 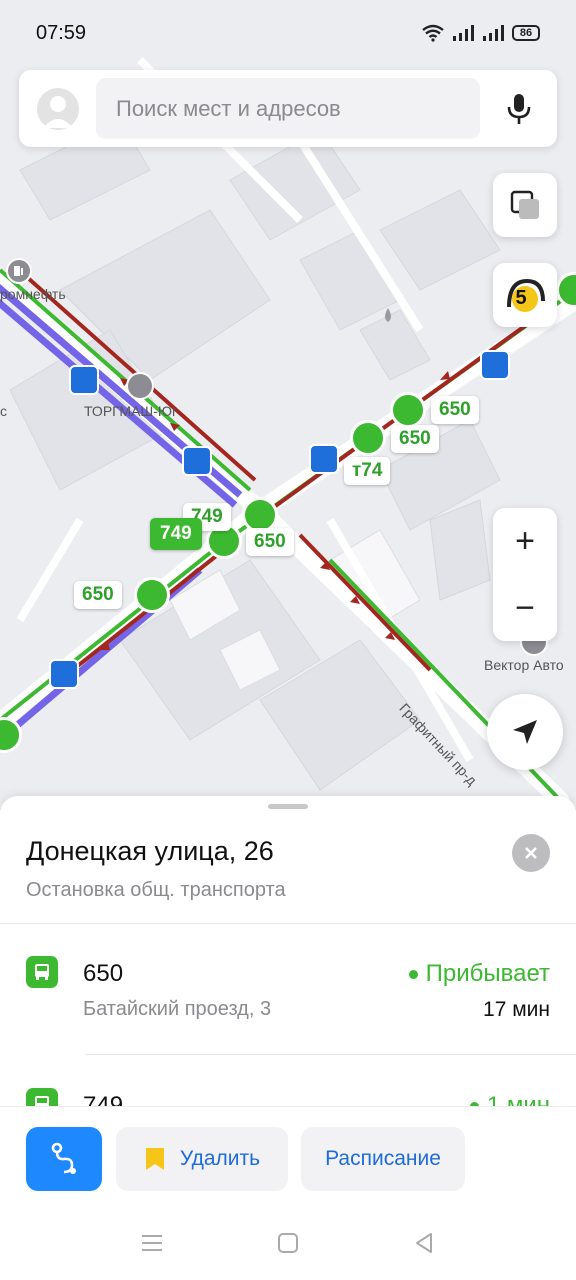 What do you see at coordinates (156, 890) in the screenshot?
I see `stop-subtitle: Остановка общ. транспорта` at bounding box center [156, 890].